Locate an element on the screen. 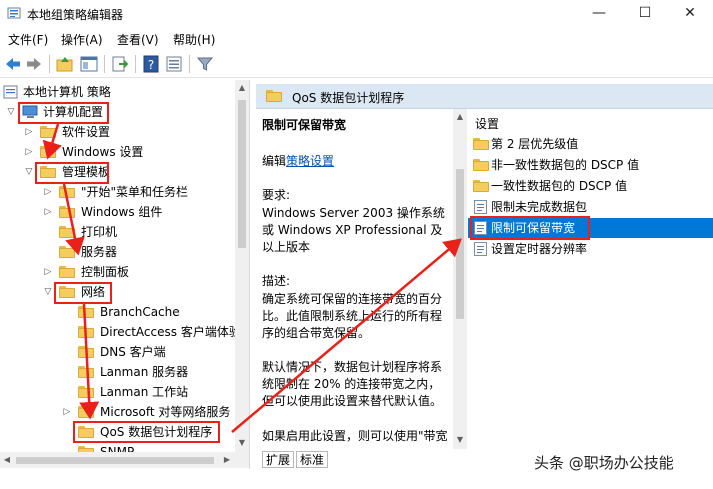 This screenshot has height=489, width=713. tree-item-windows-settings: ▷ Windows 设置 is located at coordinates (117, 152).